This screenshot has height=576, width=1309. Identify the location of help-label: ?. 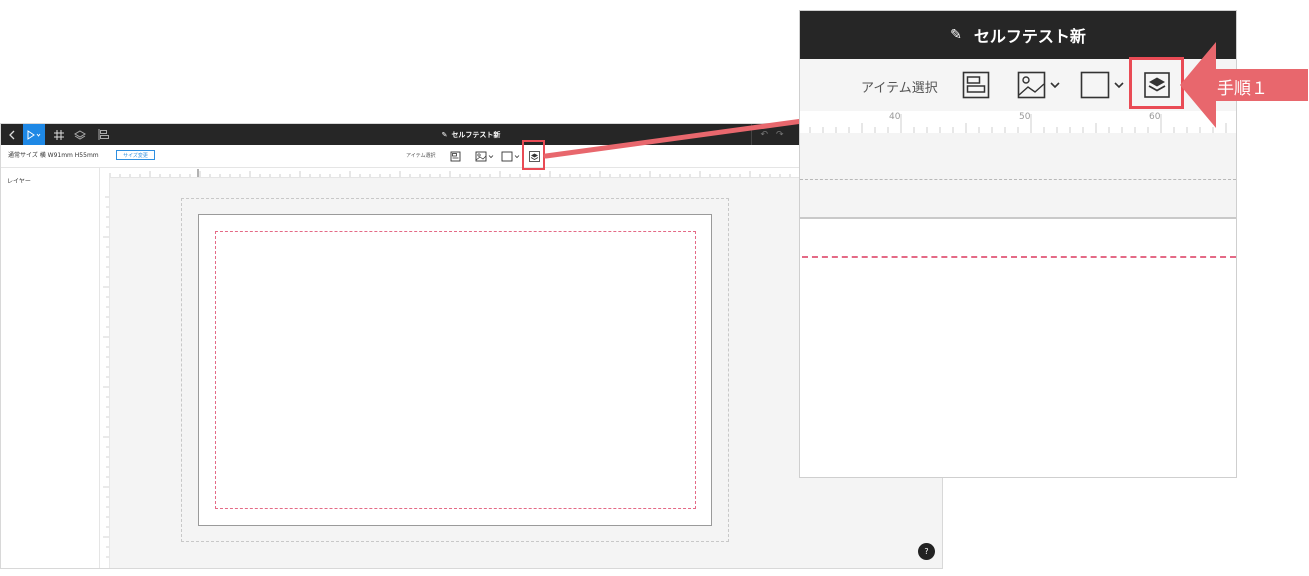
(926, 551).